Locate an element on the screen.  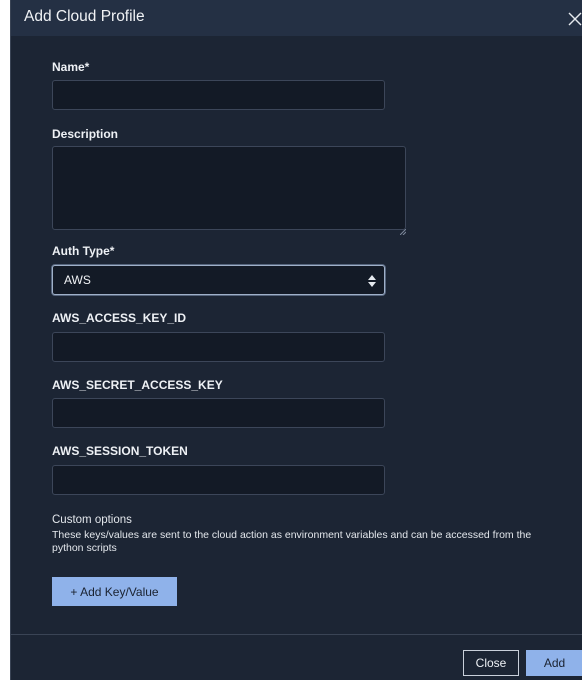
aws-session-token-label: AWS_SESSION_TOKEN is located at coordinates (120, 451).